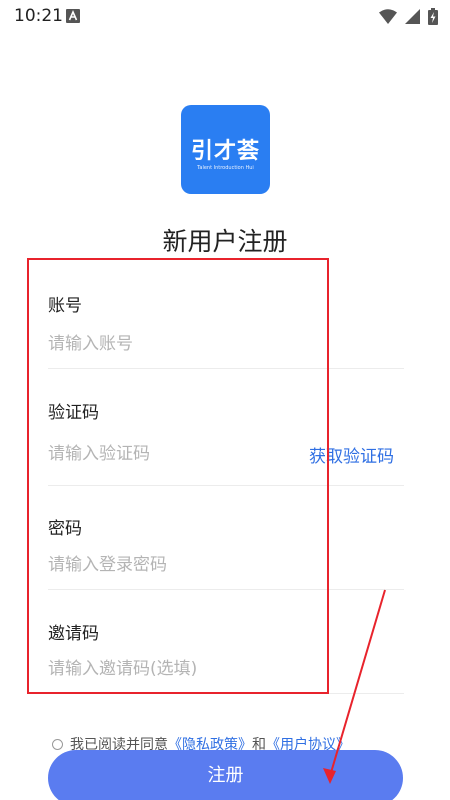 This screenshot has width=450, height=800. I want to click on password-input, so click(173, 565).